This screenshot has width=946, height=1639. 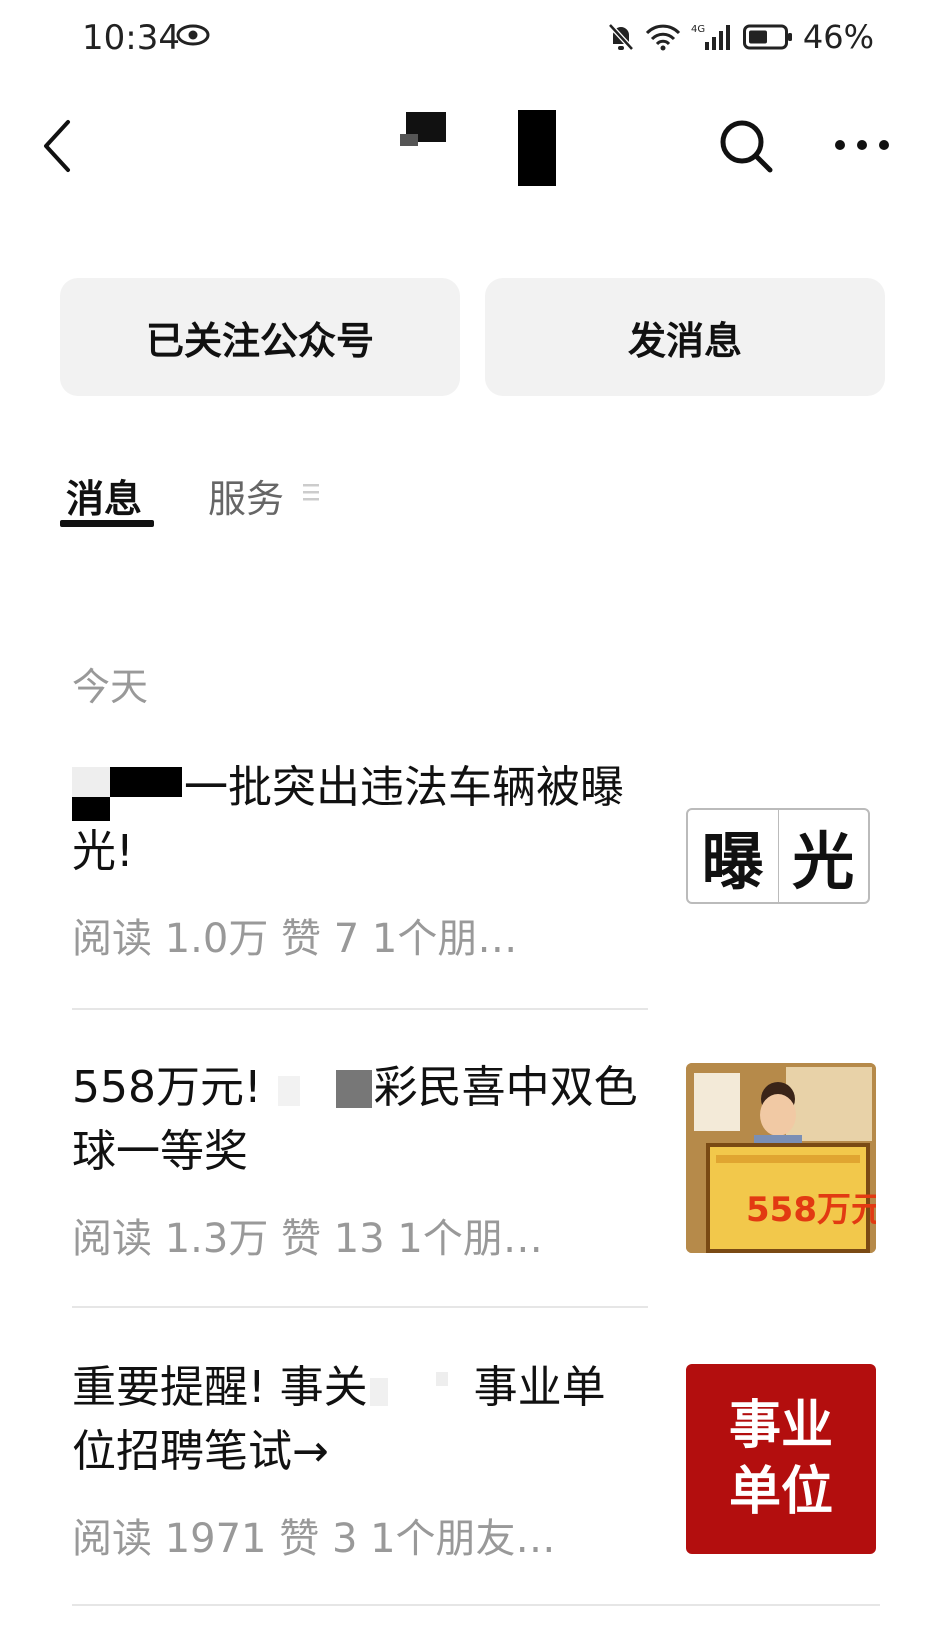 What do you see at coordinates (698, 29) in the screenshot?
I see `svg-text: 4G` at bounding box center [698, 29].